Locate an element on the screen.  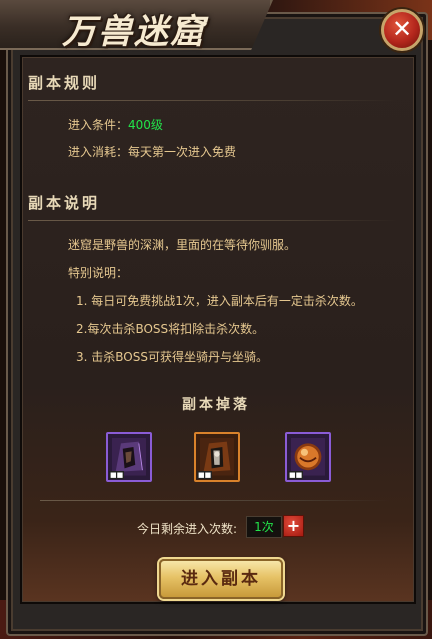
dialog-title: 万兽迷窟 is located at coordinates (134, 32).